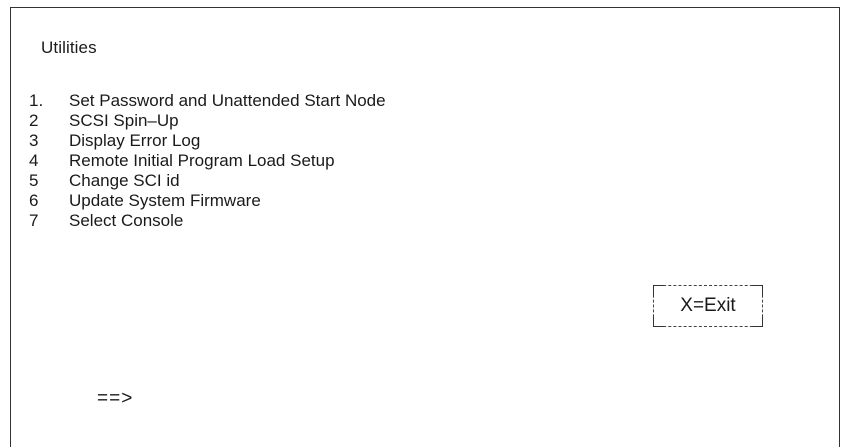 This screenshot has width=849, height=447. Describe the element at coordinates (115, 398) in the screenshot. I see `prompt-arrow-icon: ==>` at that location.